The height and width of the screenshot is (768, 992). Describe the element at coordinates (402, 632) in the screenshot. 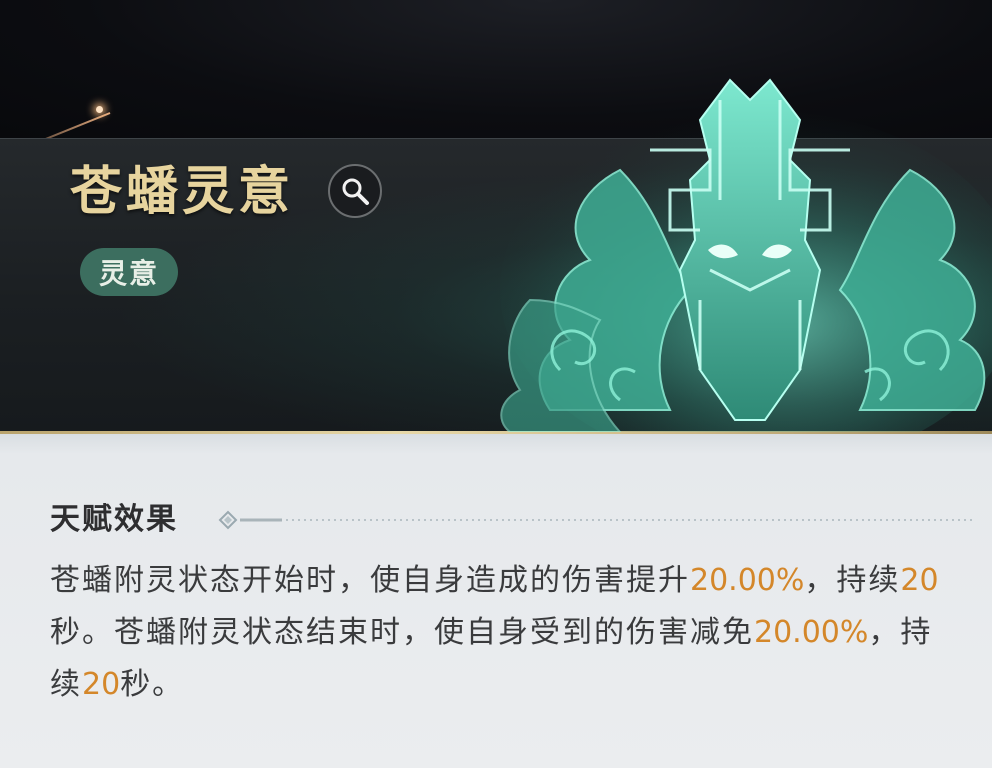

I see `description-text: 秒。苍蟠附灵状态结束时，使自身受到的伤害减免` at that location.